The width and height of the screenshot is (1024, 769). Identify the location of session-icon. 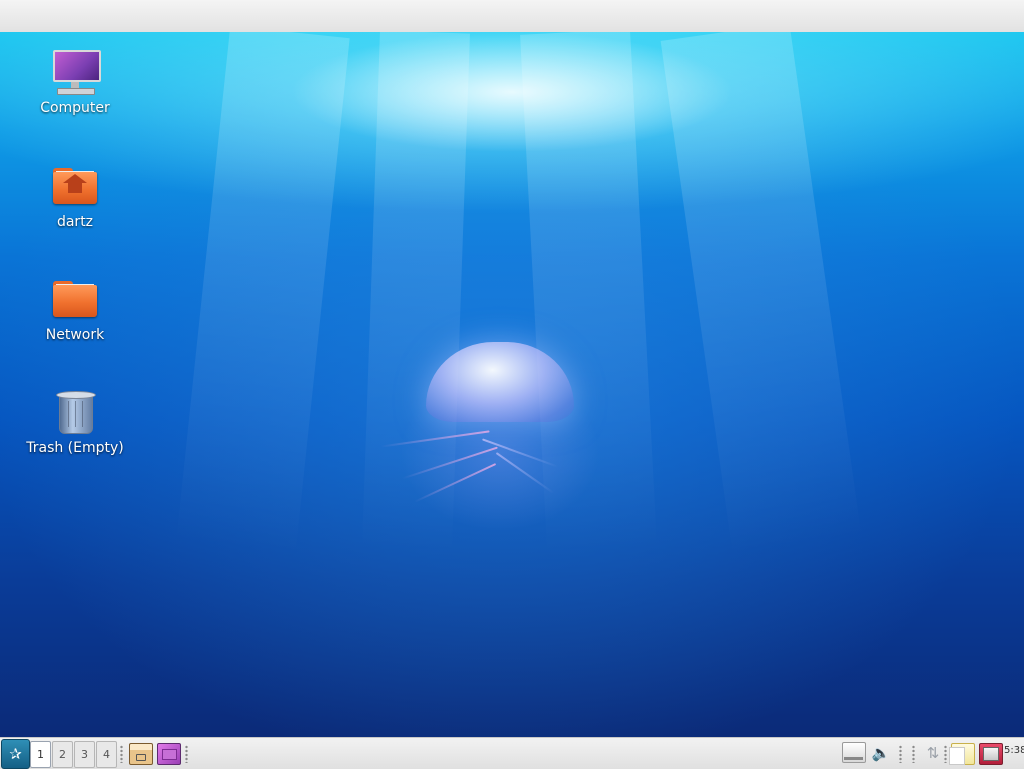
(991, 754).